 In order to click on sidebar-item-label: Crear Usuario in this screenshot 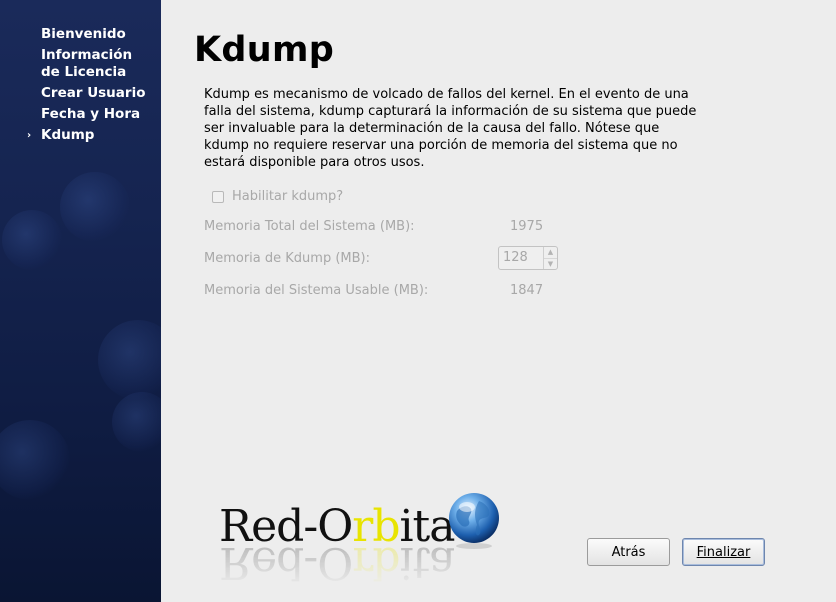, I will do `click(93, 93)`.